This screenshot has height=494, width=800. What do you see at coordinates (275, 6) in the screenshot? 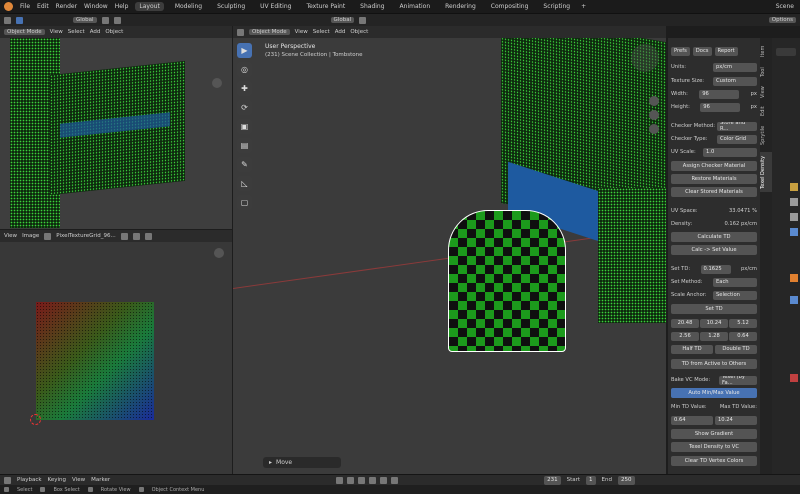
I see `tab-uv-editing: UV Editing` at bounding box center [275, 6].